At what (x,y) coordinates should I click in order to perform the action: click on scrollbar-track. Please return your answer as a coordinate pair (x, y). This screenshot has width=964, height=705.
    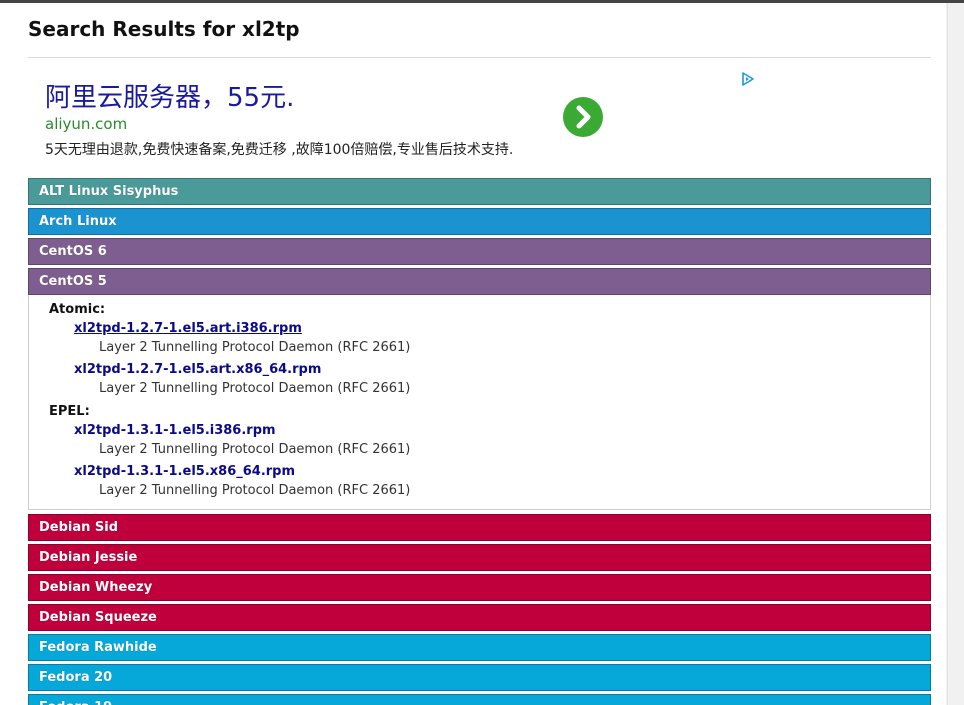
    Looking at the image, I should click on (955, 354).